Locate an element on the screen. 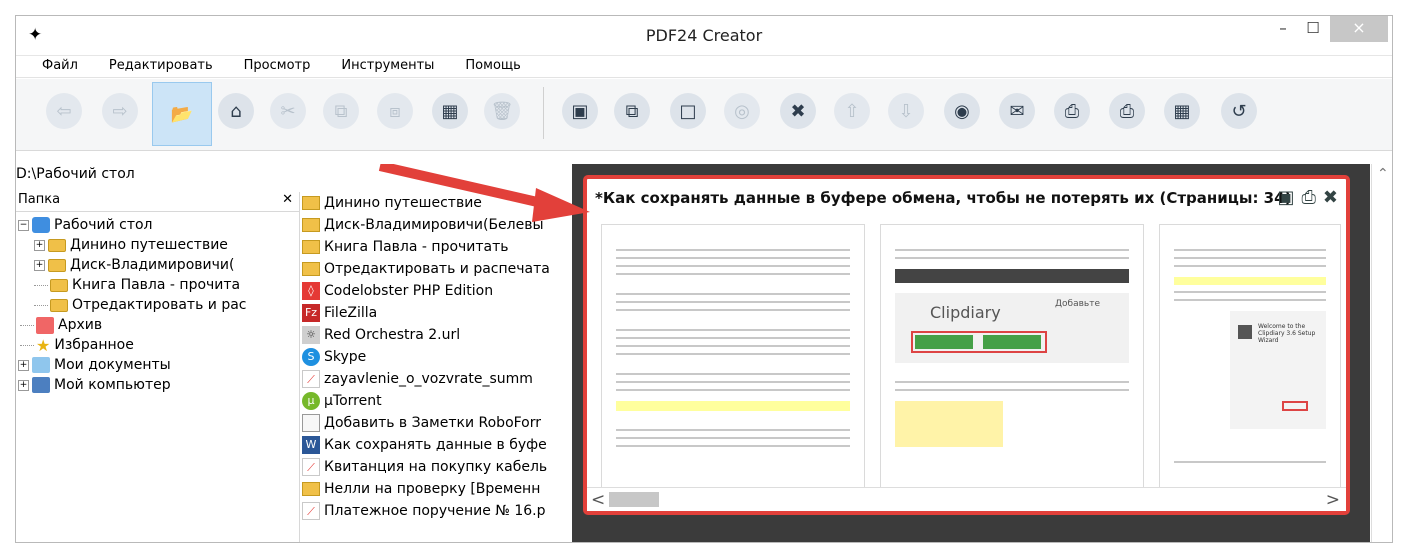 The height and width of the screenshot is (543, 1407). merge-icon: ◎ is located at coordinates (742, 111).